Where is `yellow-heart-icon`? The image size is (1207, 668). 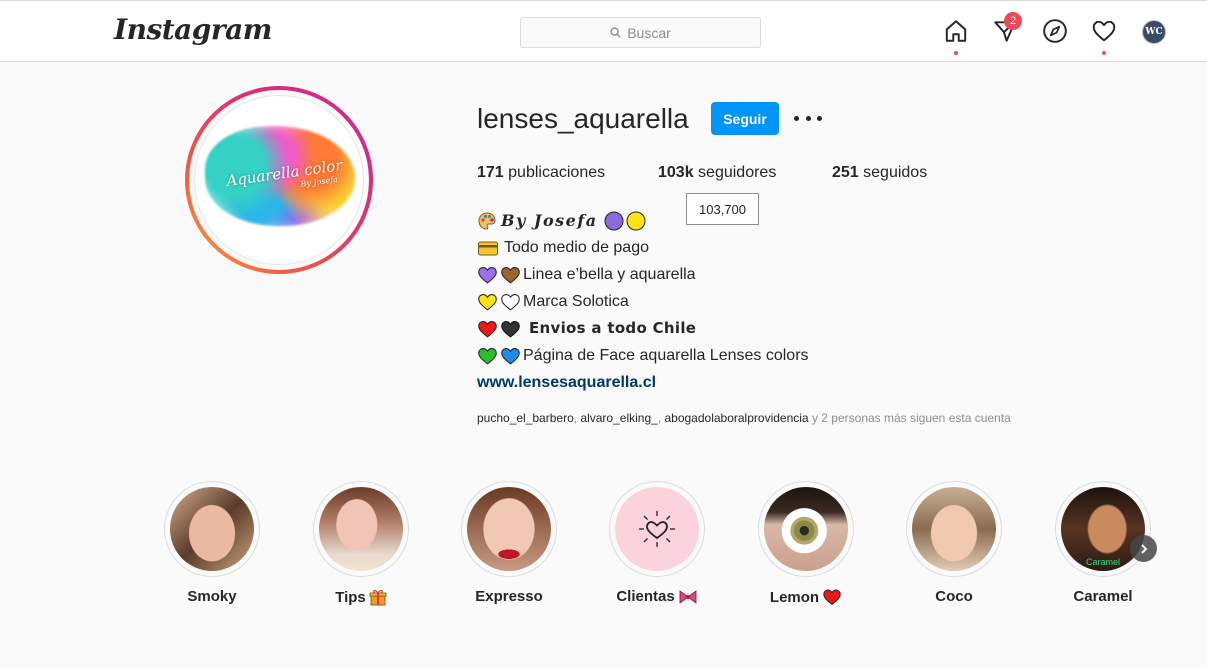 yellow-heart-icon is located at coordinates (487, 302).